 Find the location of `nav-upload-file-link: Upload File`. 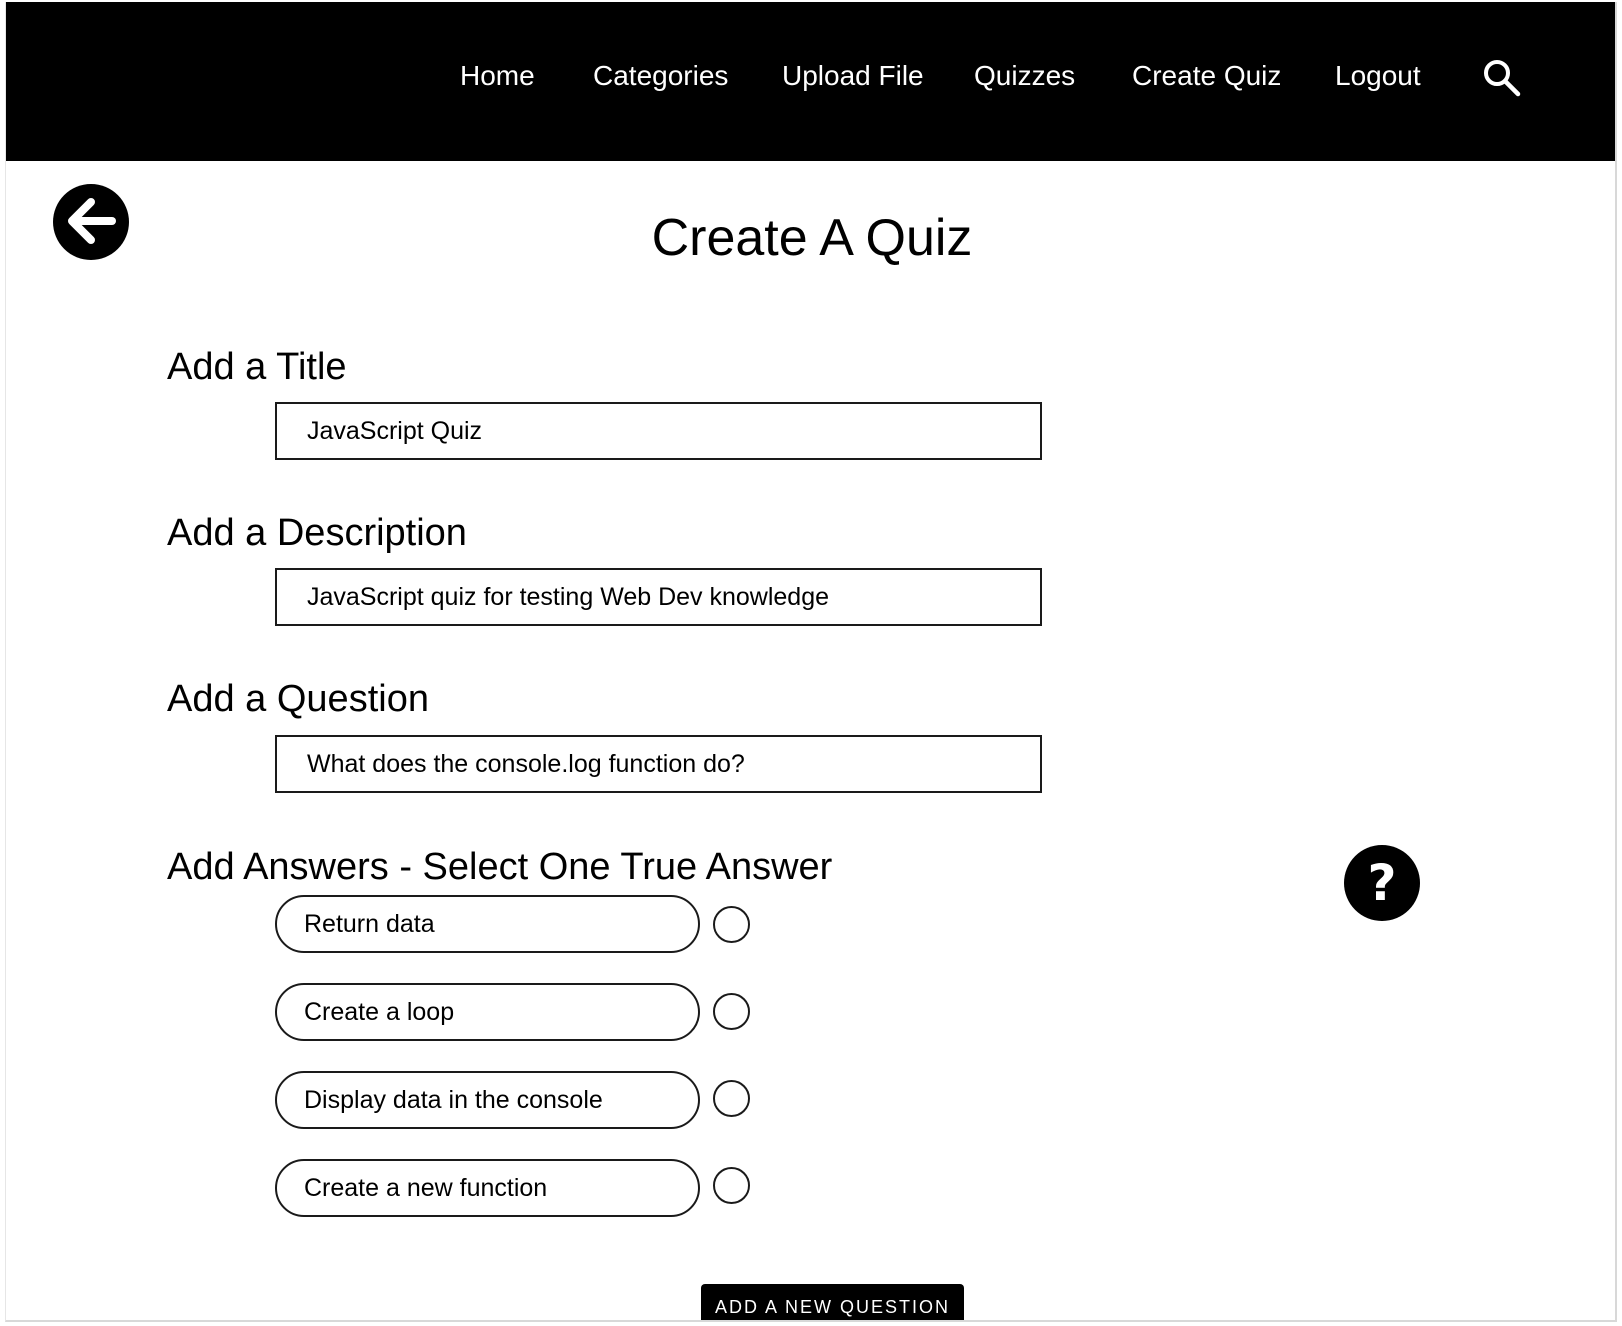

nav-upload-file-link: Upload File is located at coordinates (853, 76).